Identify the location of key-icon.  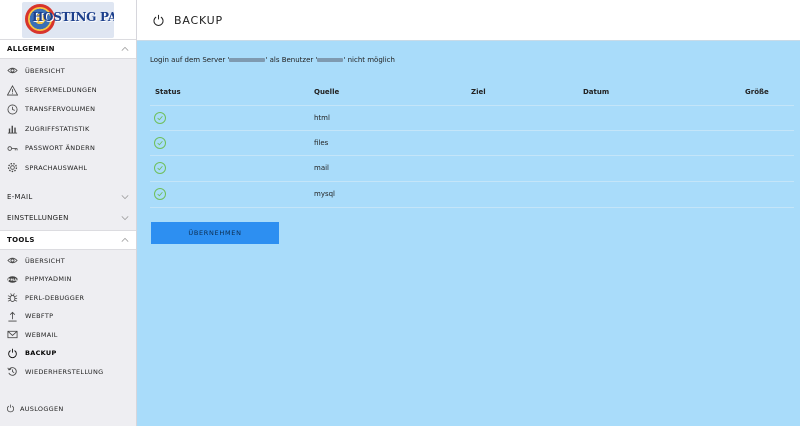
(12, 148).